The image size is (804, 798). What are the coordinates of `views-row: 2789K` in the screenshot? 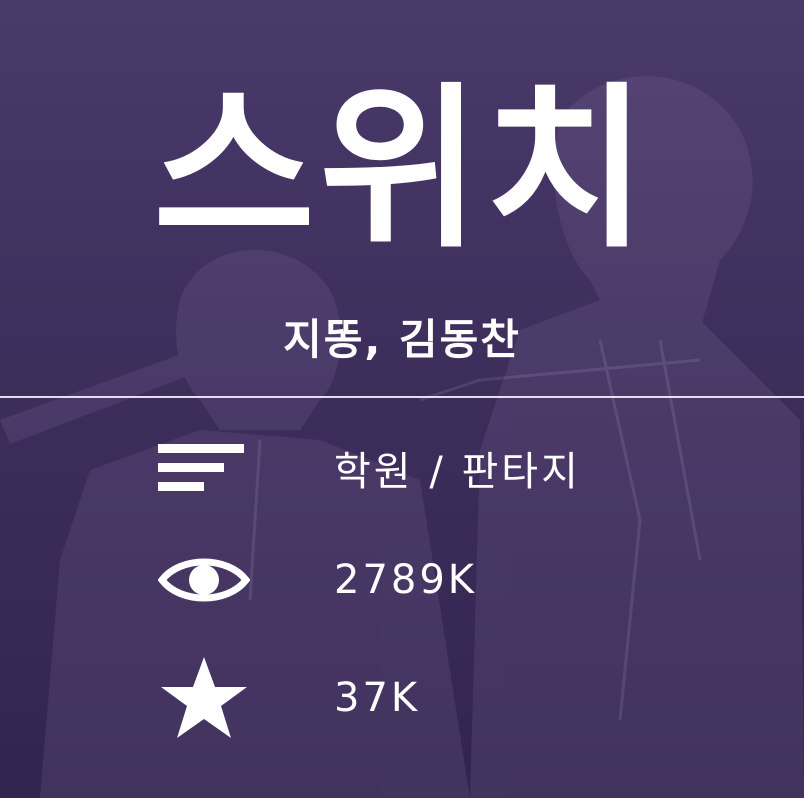 It's located at (317, 580).